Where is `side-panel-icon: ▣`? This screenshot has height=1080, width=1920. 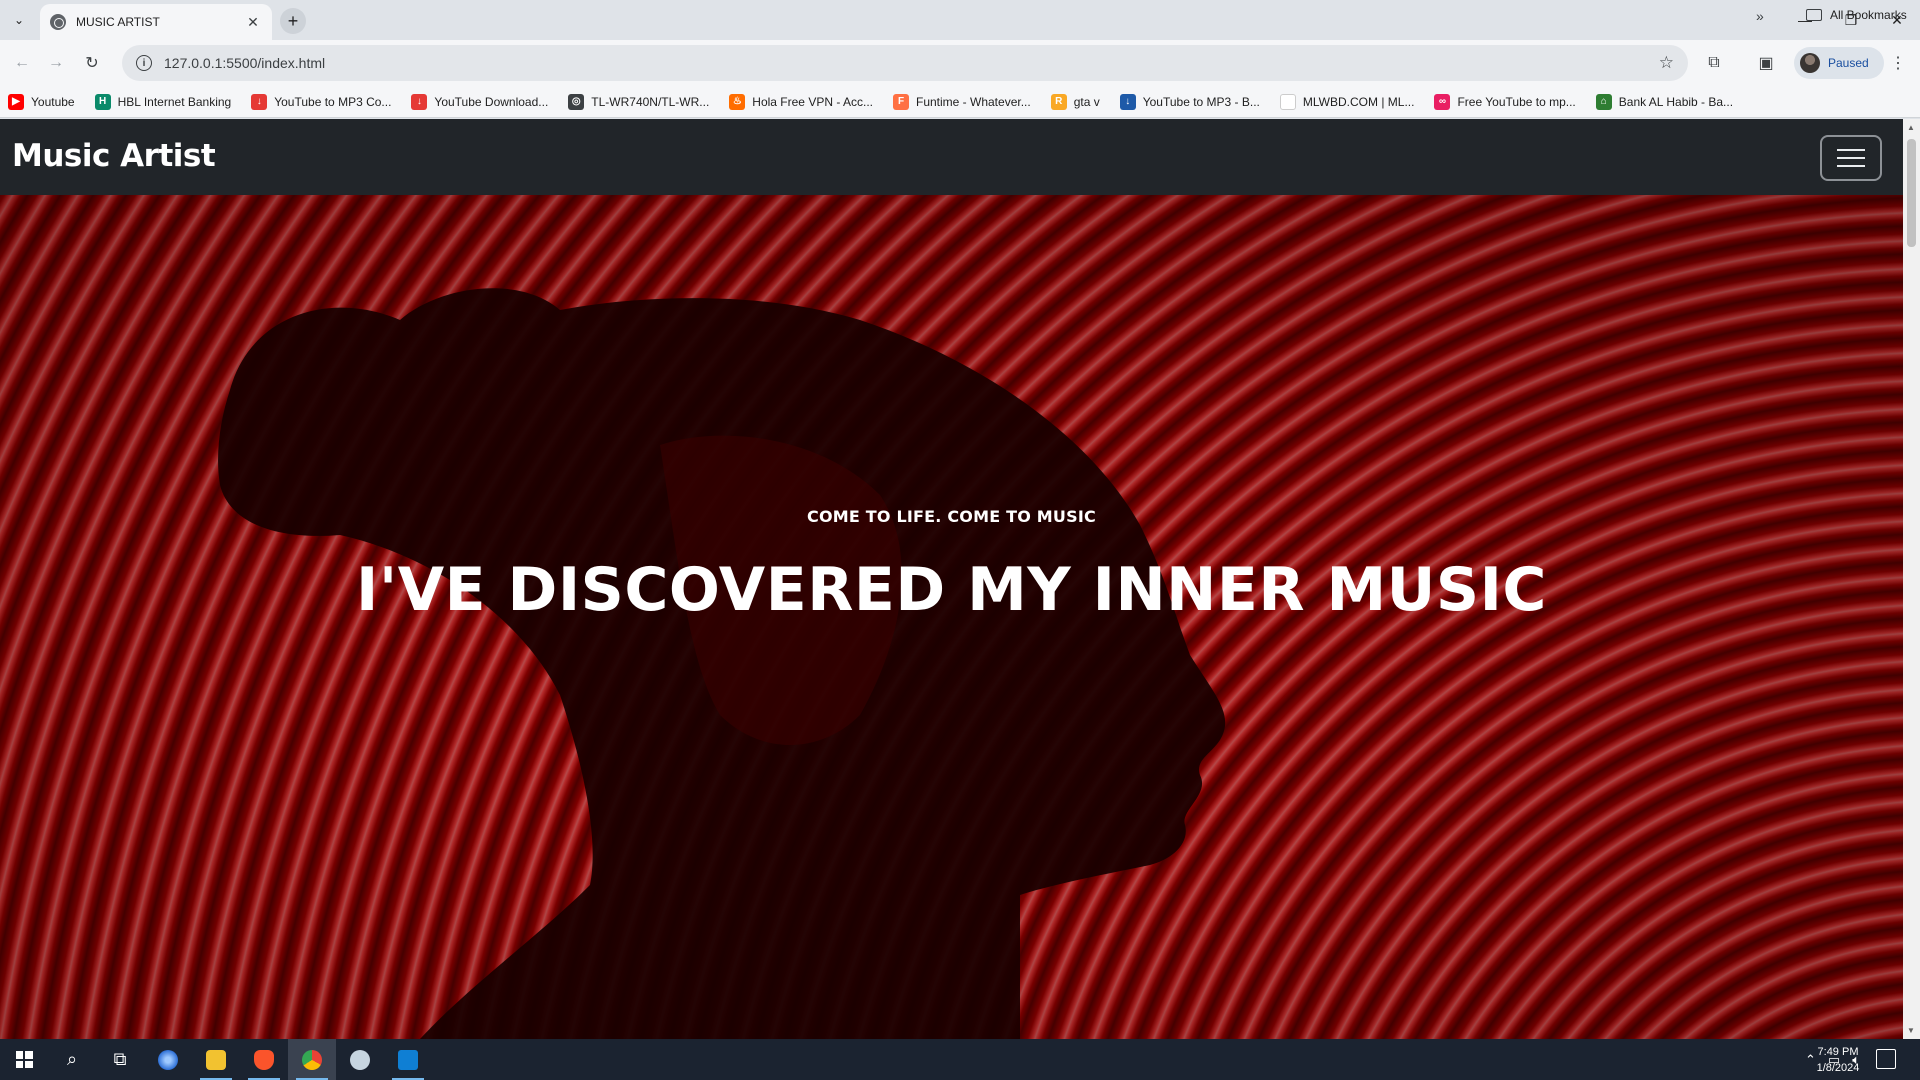
side-panel-icon: ▣ is located at coordinates (1766, 63).